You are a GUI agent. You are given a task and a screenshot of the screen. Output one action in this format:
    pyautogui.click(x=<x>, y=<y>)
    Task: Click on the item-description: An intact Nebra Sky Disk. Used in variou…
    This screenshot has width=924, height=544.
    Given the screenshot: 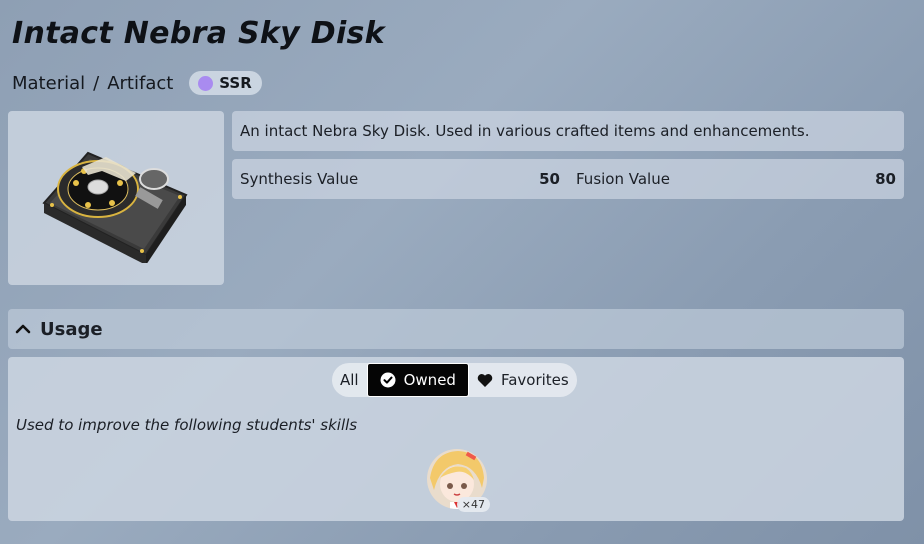 What is the action you would take?
    pyautogui.click(x=568, y=131)
    